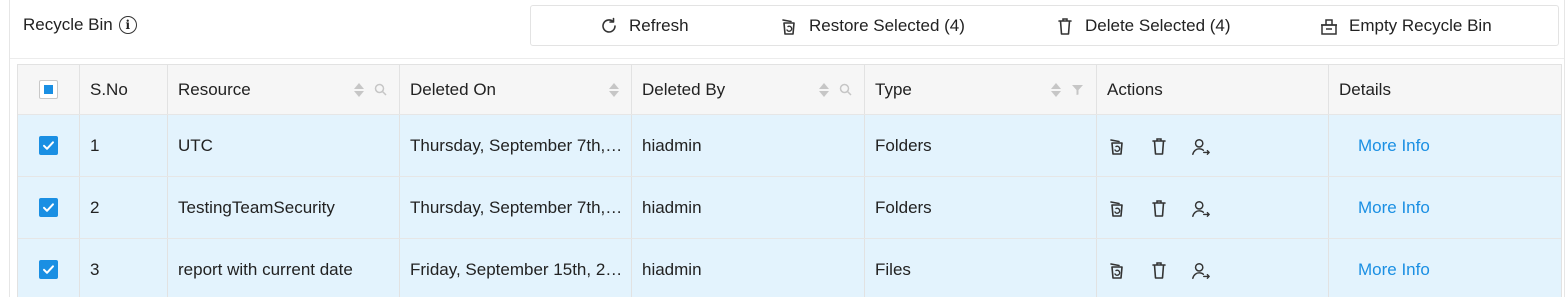  Describe the element at coordinates (1077, 89) in the screenshot. I see `filter-icon` at that location.